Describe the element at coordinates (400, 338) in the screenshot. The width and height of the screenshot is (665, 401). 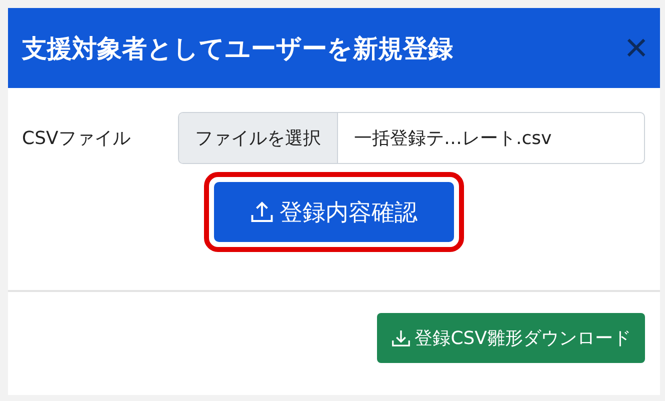
I see `download-icon` at that location.